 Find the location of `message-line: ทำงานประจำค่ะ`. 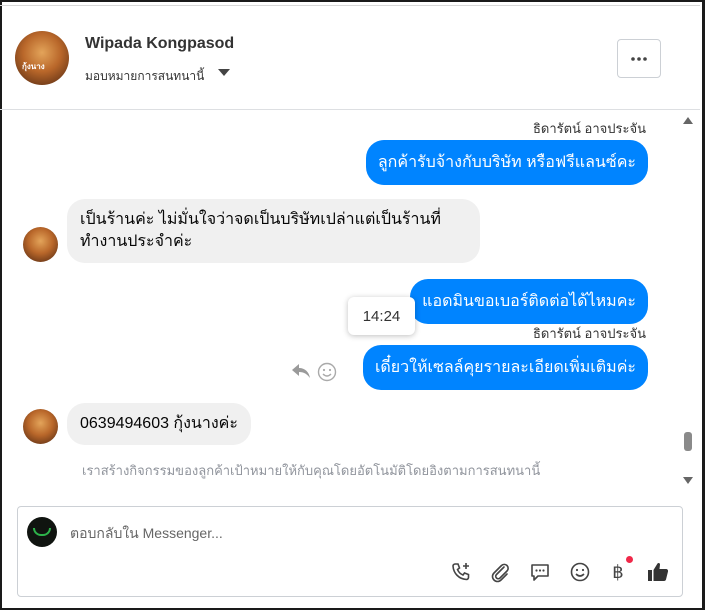

message-line: ทำงานประจำค่ะ is located at coordinates (136, 241).